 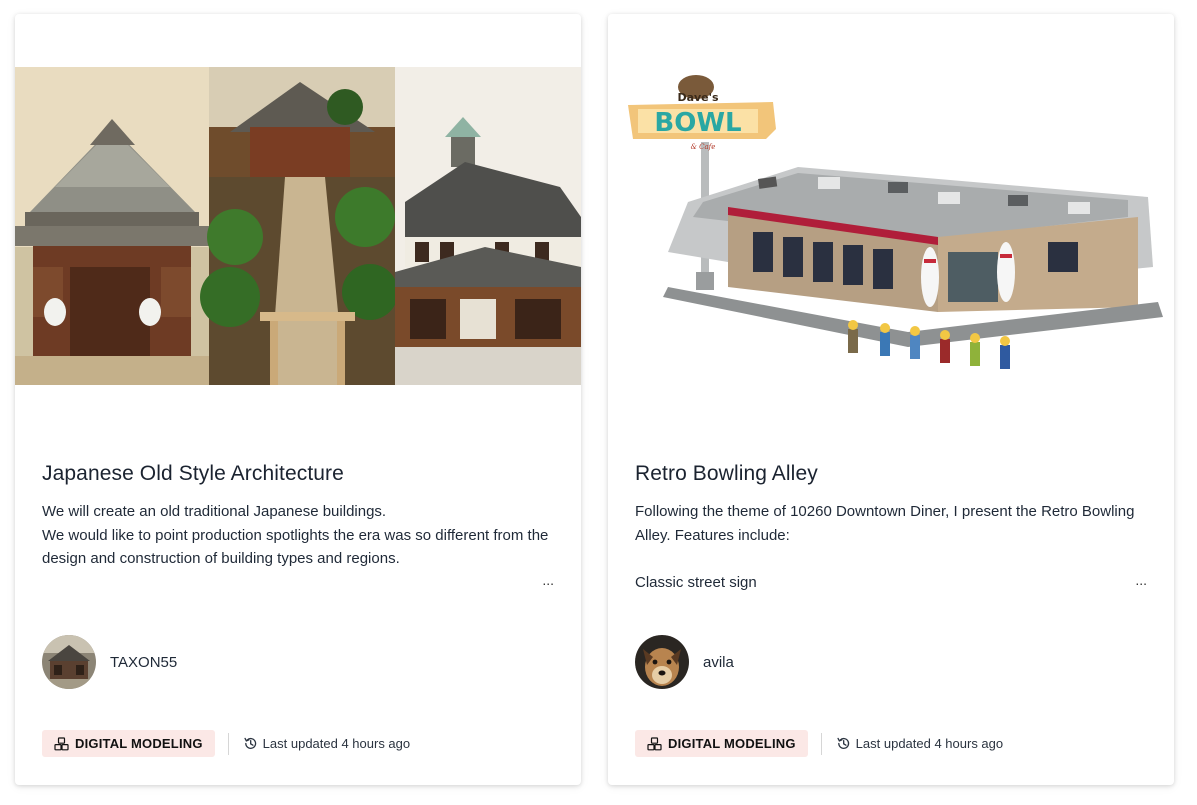 What do you see at coordinates (698, 97) in the screenshot?
I see `sign-text-top: Dave's` at bounding box center [698, 97].